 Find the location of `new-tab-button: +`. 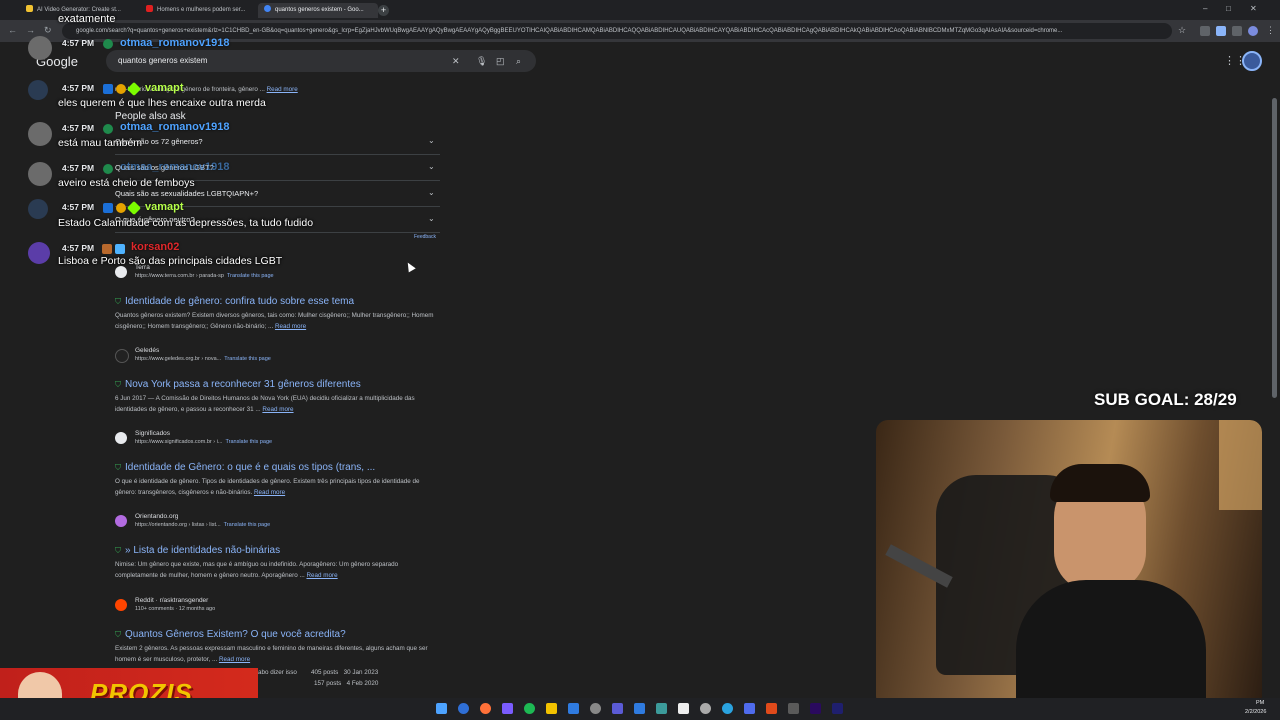

new-tab-button: + is located at coordinates (383, 10).